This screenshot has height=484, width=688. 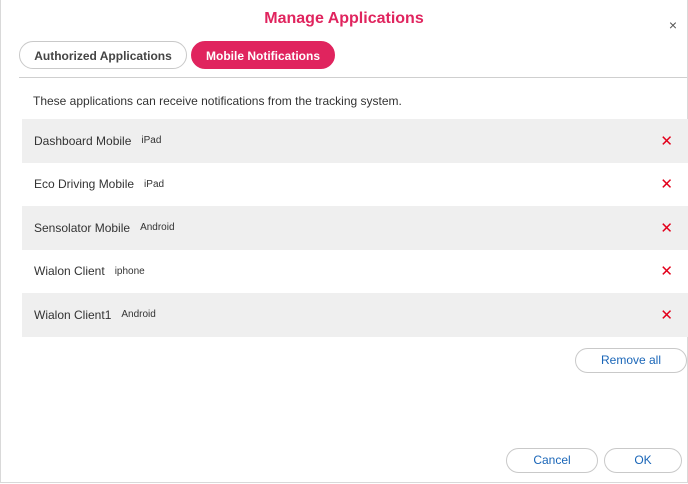 I want to click on close-icon: ×, so click(x=673, y=25).